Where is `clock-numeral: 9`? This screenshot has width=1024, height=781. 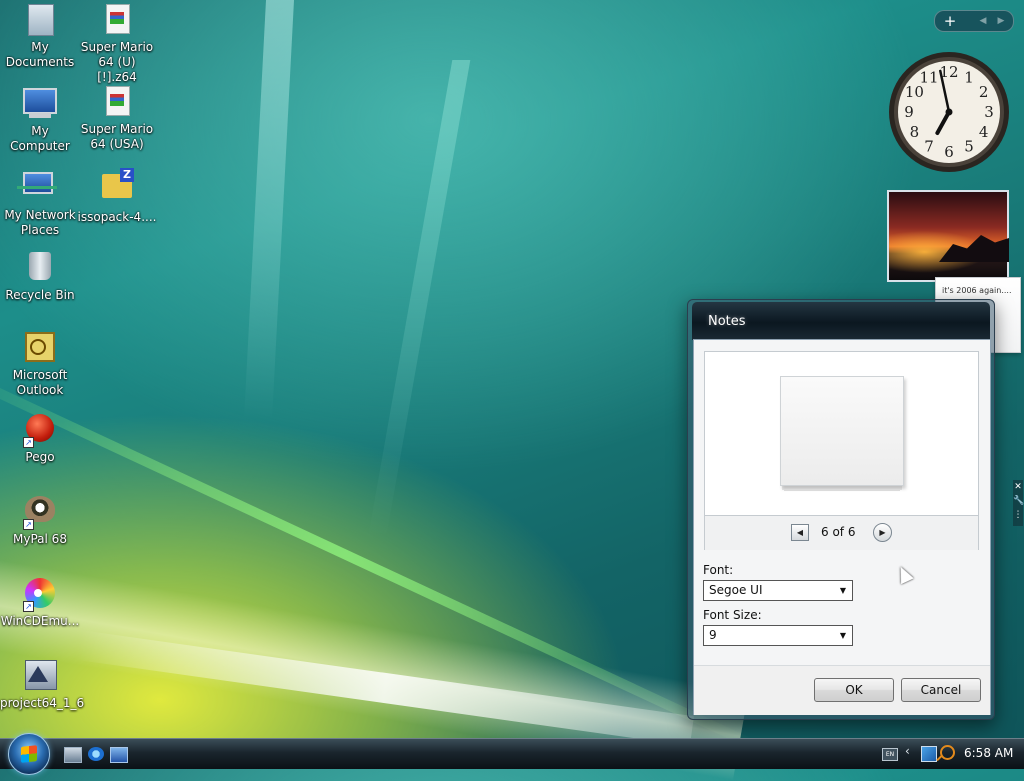 clock-numeral: 9 is located at coordinates (909, 112).